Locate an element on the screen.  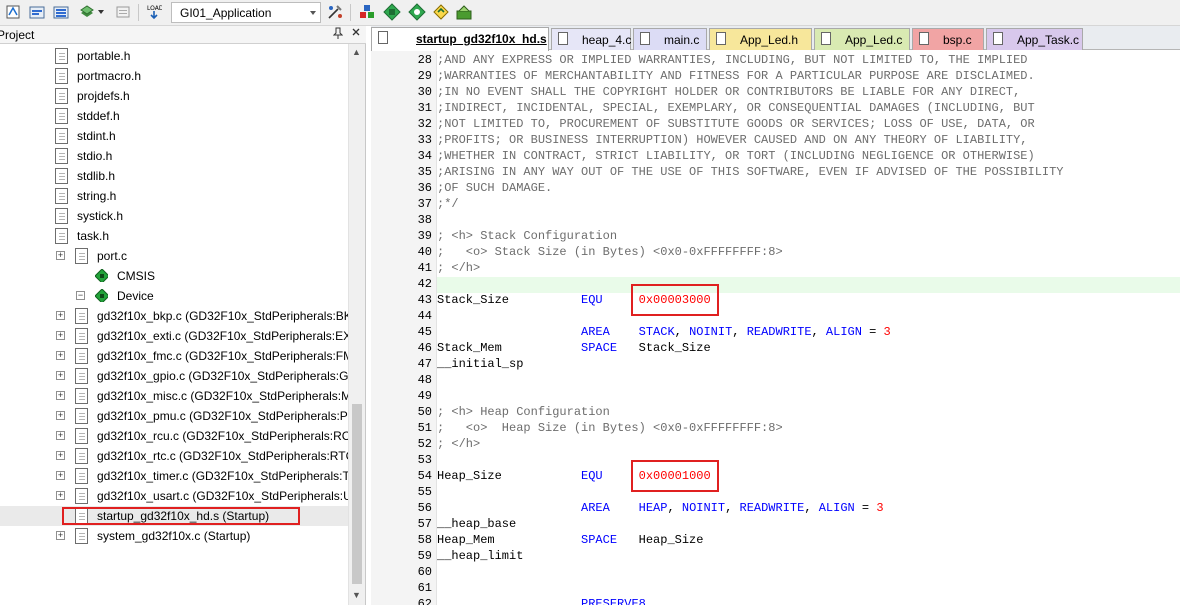
project-panel-header: Project is located at coordinates (183, 35).